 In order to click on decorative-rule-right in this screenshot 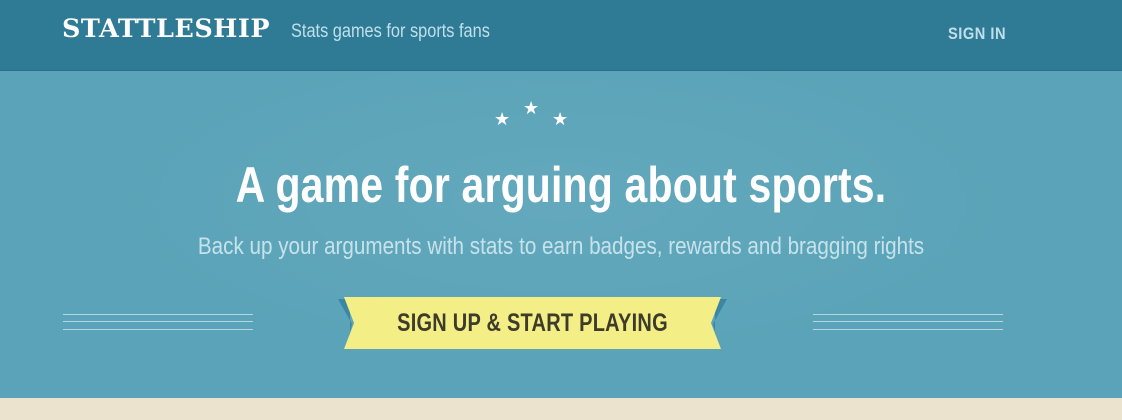, I will do `click(908, 322)`.